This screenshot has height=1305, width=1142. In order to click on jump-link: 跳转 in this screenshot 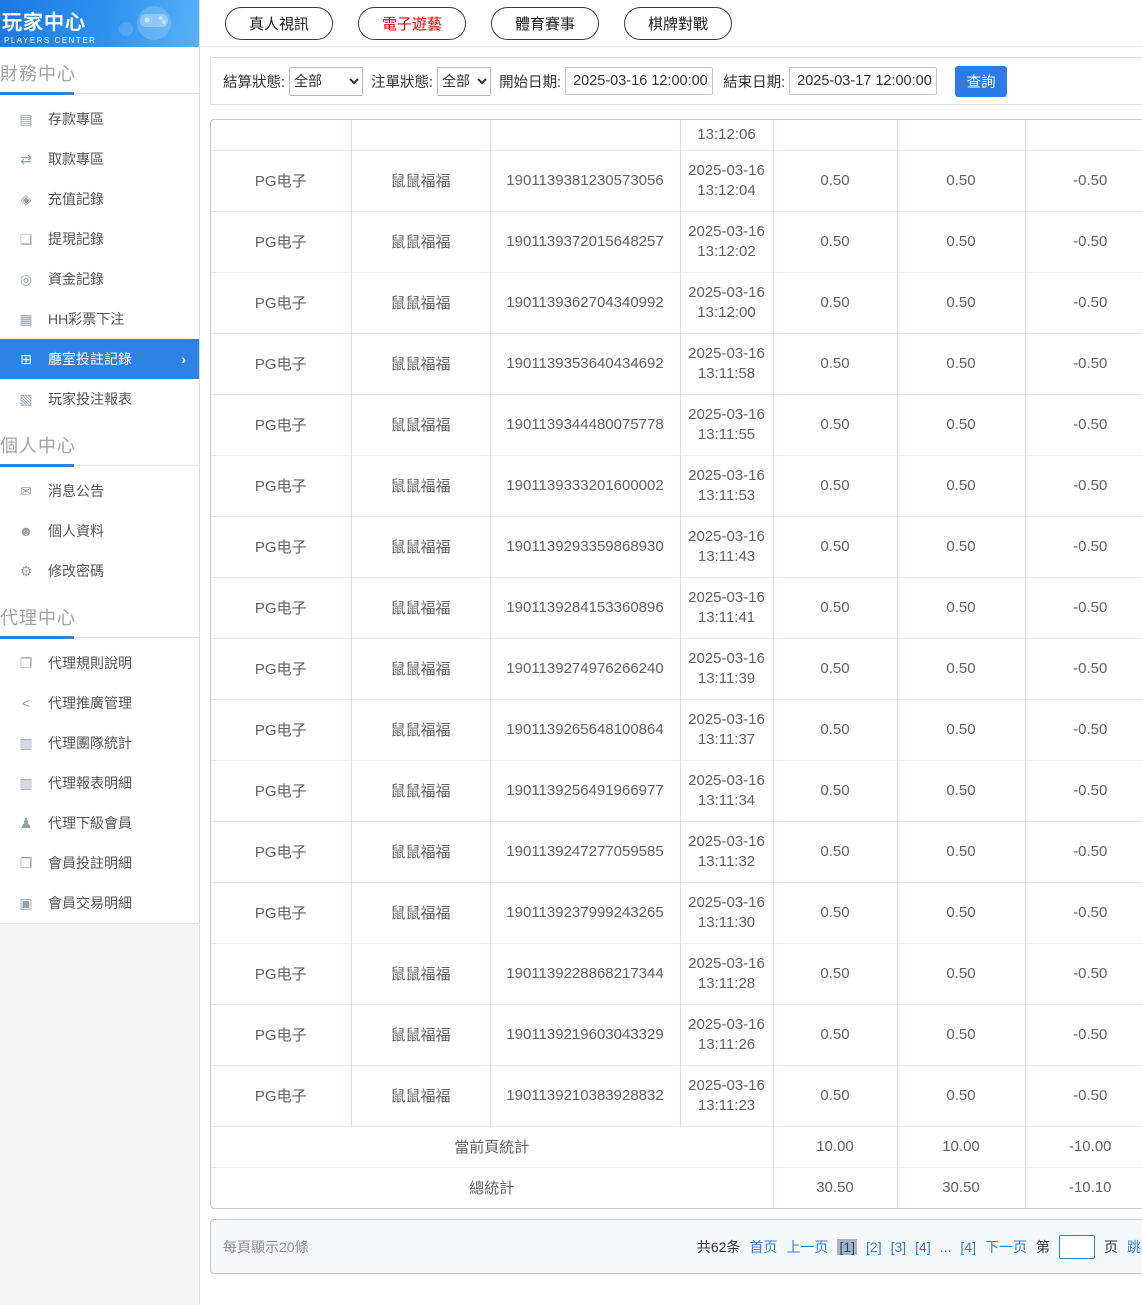, I will do `click(1134, 1247)`.